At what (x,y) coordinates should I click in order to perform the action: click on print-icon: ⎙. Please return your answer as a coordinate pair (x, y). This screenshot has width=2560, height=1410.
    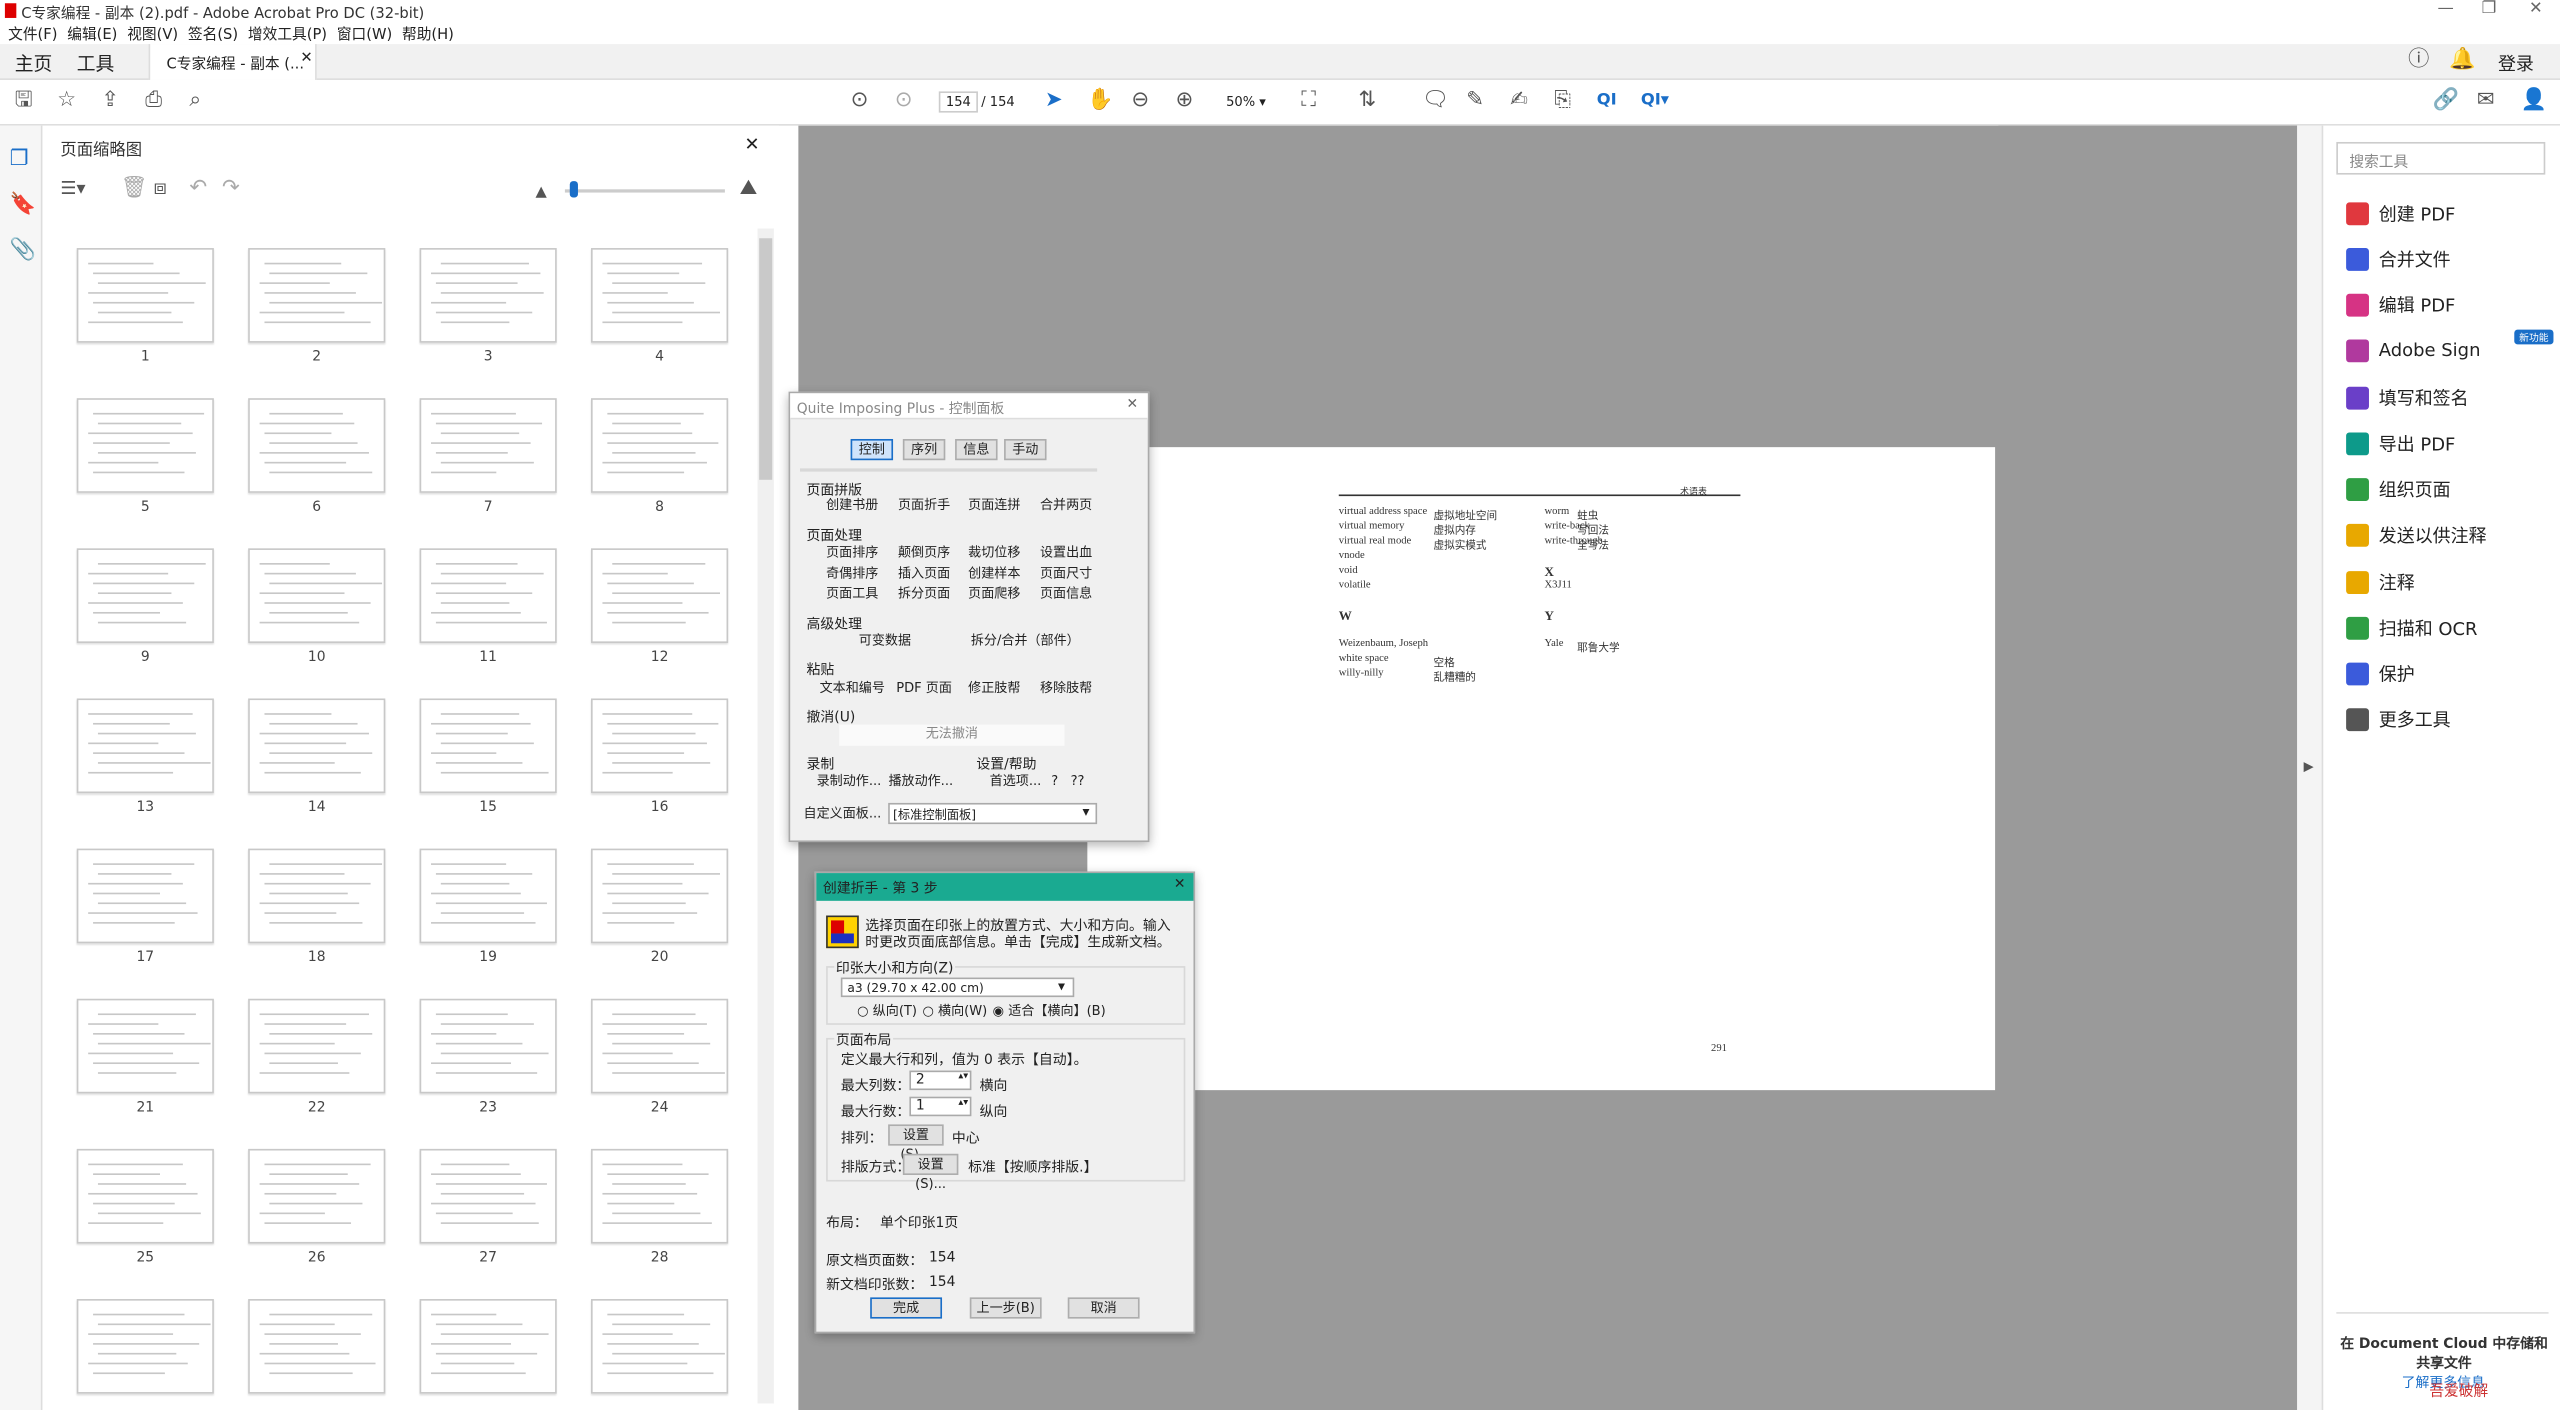
    Looking at the image, I should click on (153, 101).